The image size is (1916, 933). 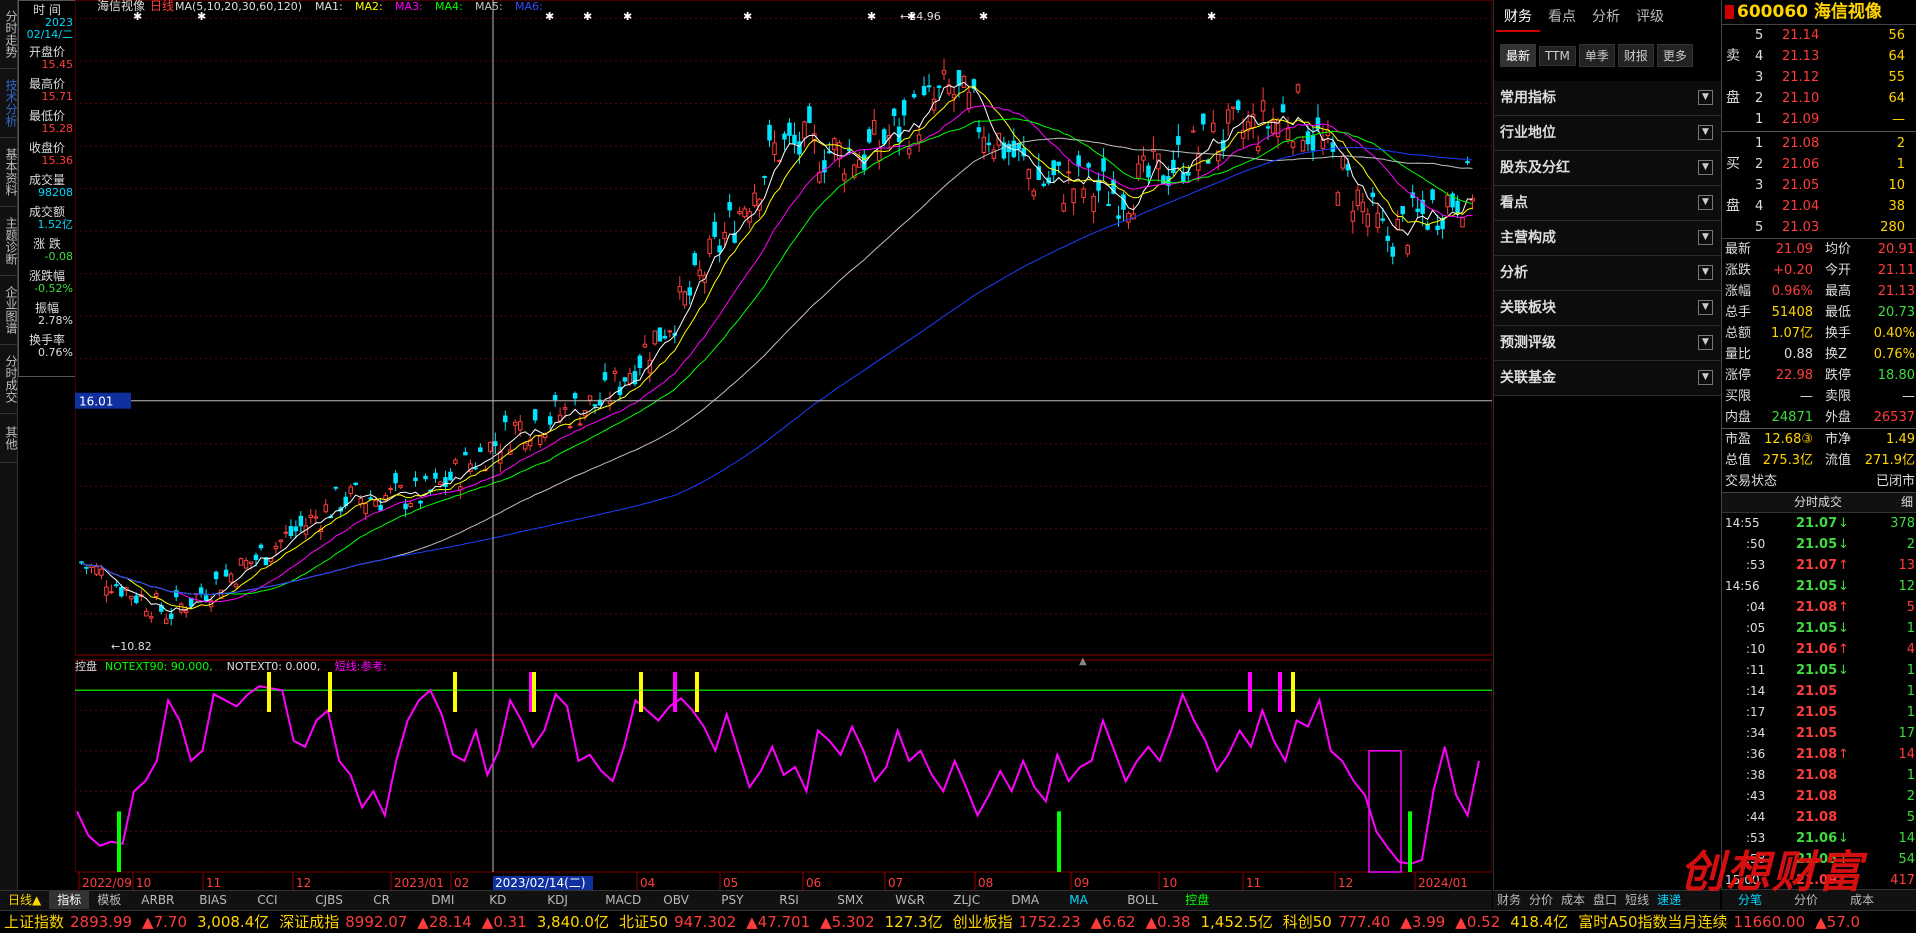 What do you see at coordinates (1557, 56) in the screenshot?
I see `panel-button-1: TTM` at bounding box center [1557, 56].